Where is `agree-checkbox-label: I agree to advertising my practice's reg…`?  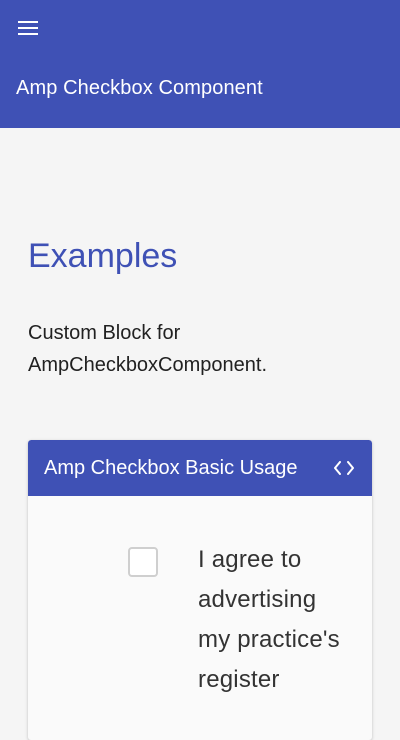 agree-checkbox-label: I agree to advertising my practice's reg… is located at coordinates (273, 620).